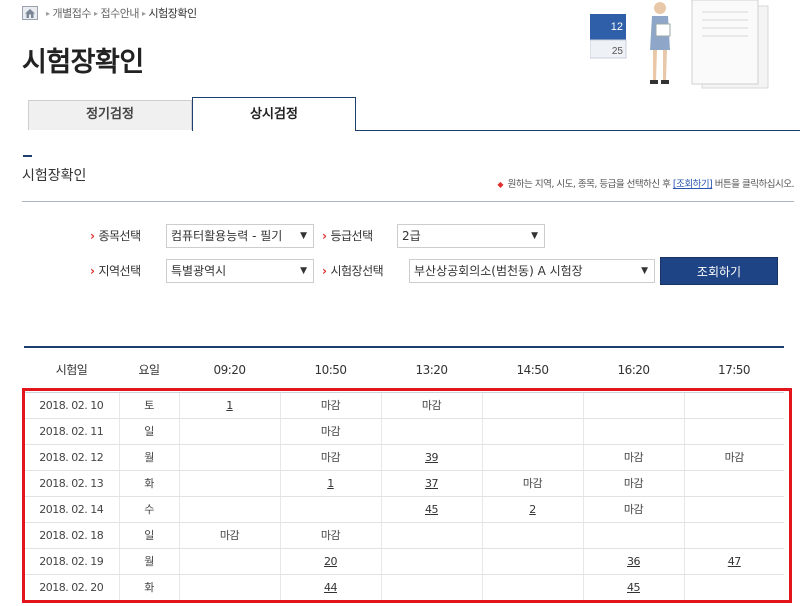 The width and height of the screenshot is (800, 606). What do you see at coordinates (173, 13) in the screenshot?
I see `breadcrumb-current: 시험장확인` at bounding box center [173, 13].